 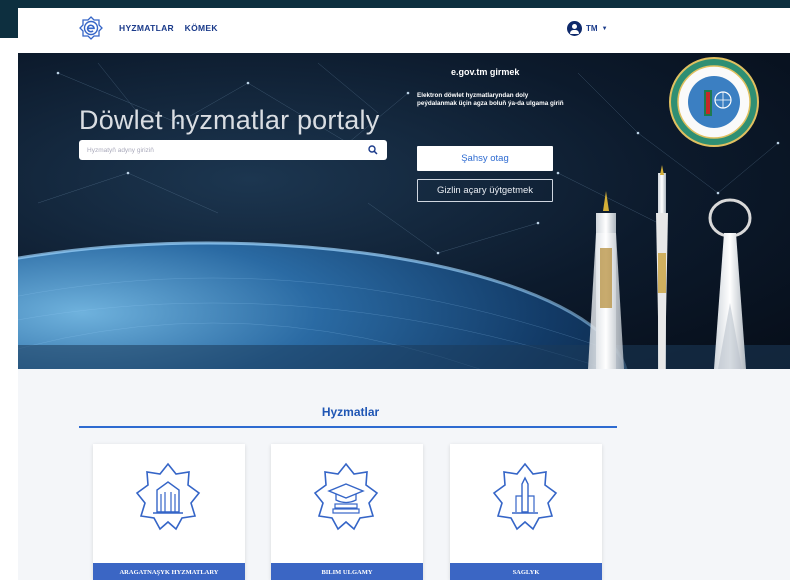 I want to click on change-password-button: Gizlin açary üýtgetmek, so click(x=485, y=190).